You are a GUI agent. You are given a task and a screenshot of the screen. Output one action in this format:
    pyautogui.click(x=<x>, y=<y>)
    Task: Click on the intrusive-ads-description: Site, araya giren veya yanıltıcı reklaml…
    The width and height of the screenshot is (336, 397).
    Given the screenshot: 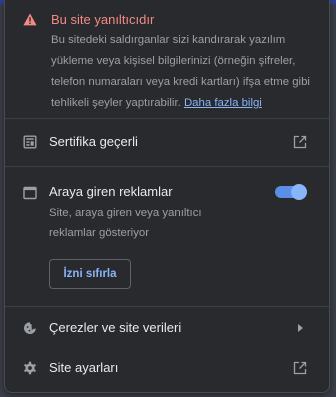 What is the action you would take?
    pyautogui.click(x=125, y=223)
    